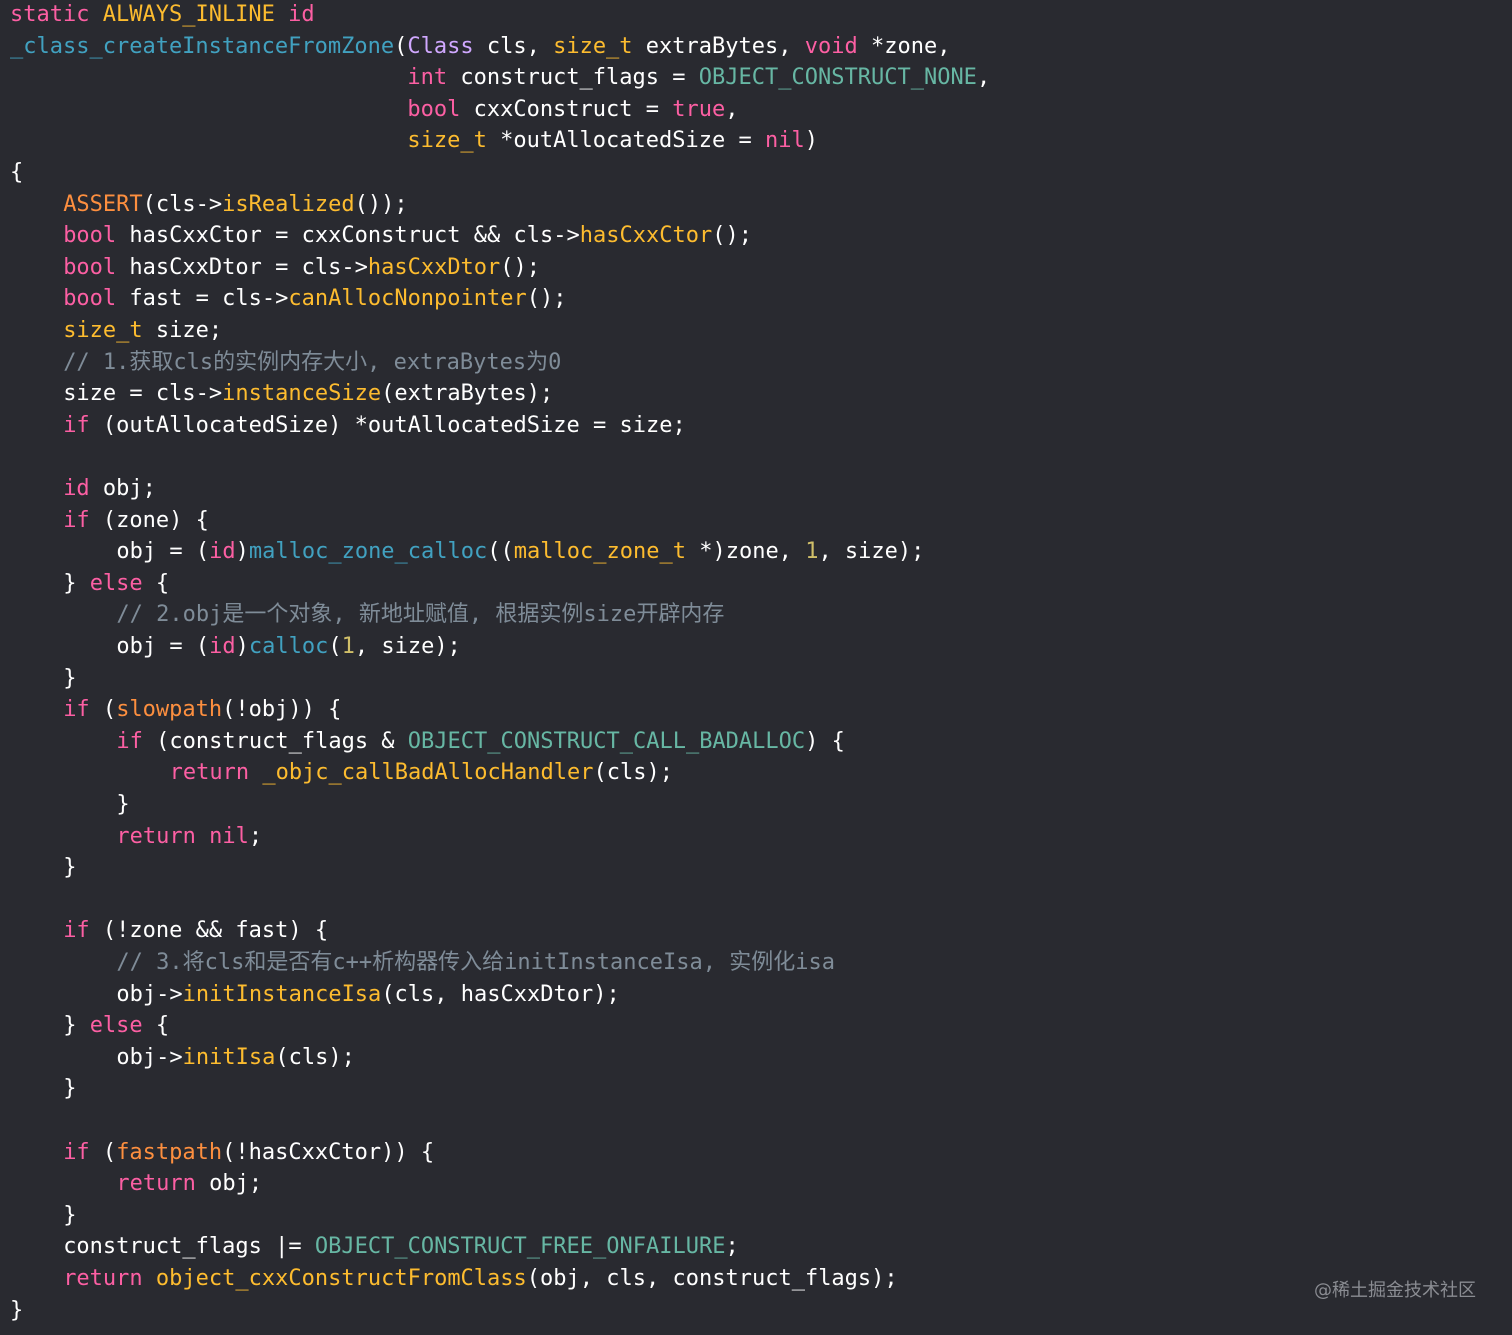 This screenshot has height=1335, width=1512. I want to click on code-line: obj = (id)calloc(1, size);, so click(288, 647).